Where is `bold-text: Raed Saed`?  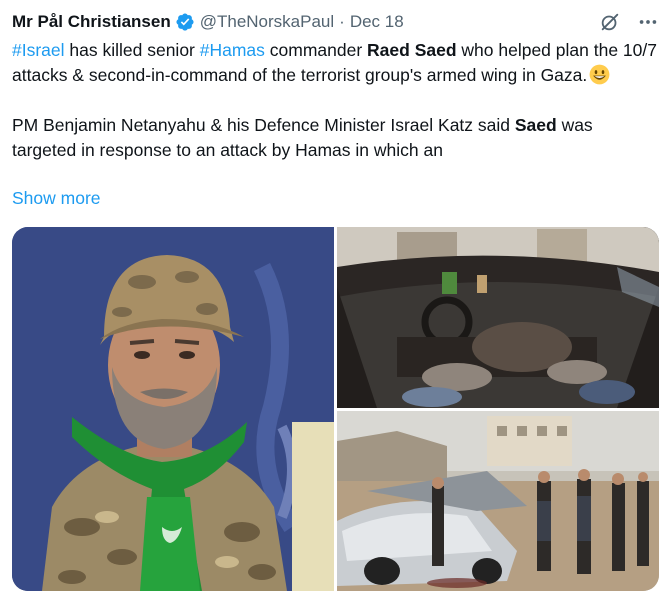 bold-text: Raed Saed is located at coordinates (412, 50).